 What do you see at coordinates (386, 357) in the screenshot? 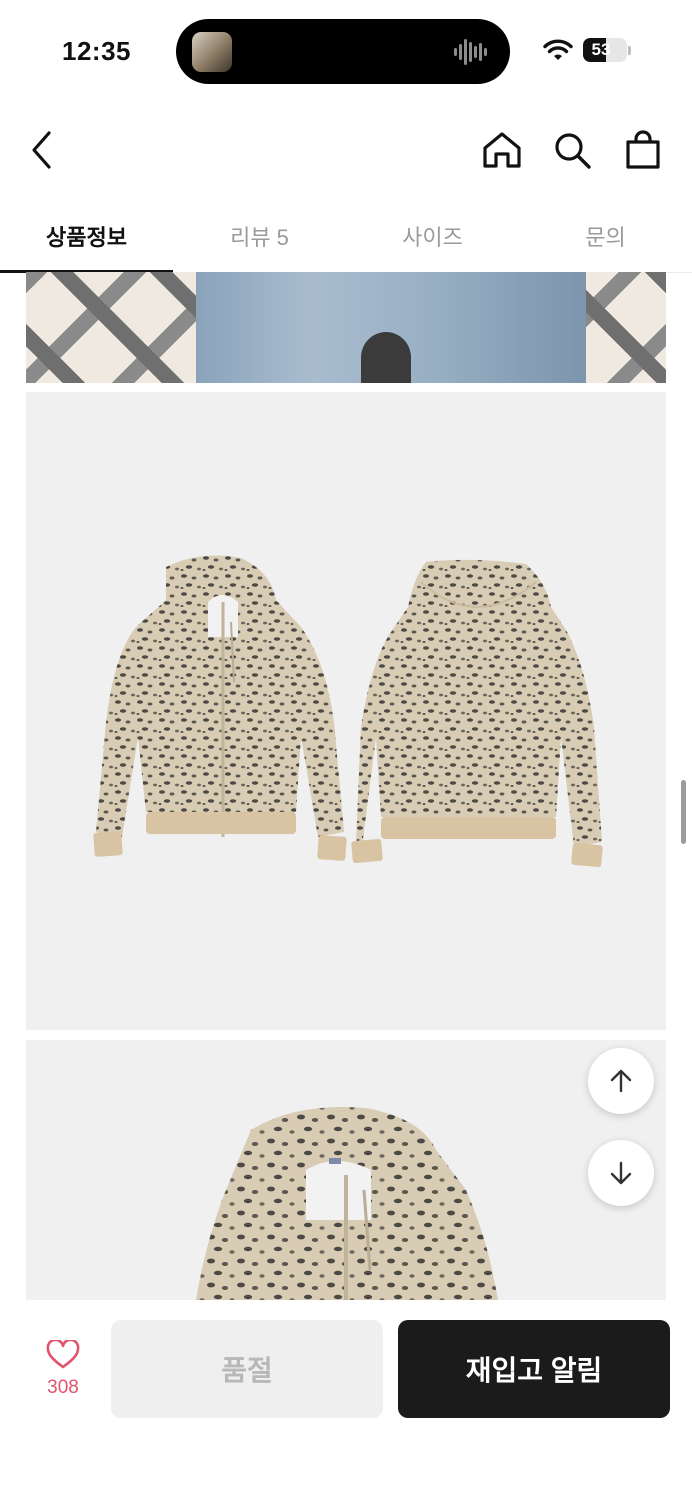
I see `jeans-shadow` at bounding box center [386, 357].